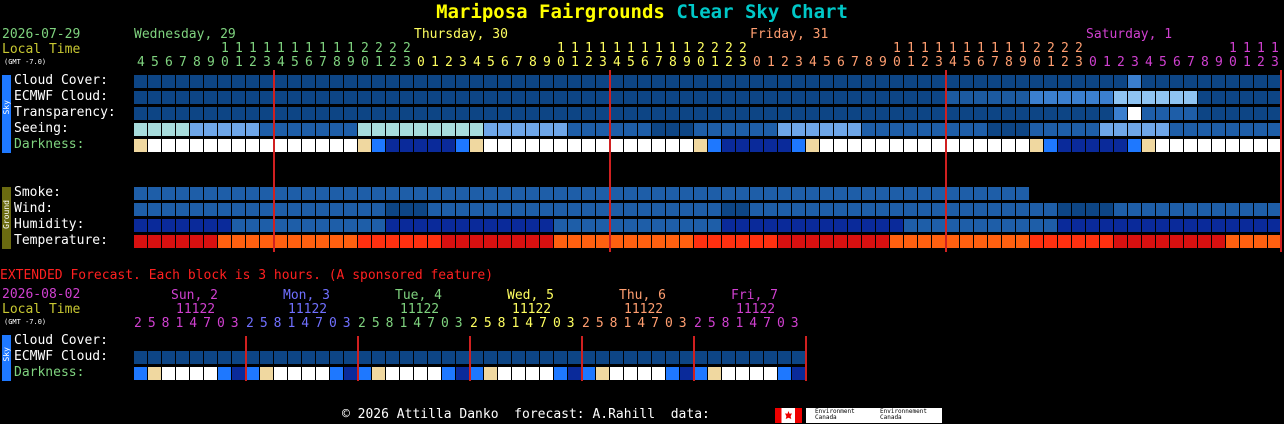 The height and width of the screenshot is (424, 1284). What do you see at coordinates (301, 323) in the screenshot?
I see `extended-hour-ones: 25814703` at bounding box center [301, 323].